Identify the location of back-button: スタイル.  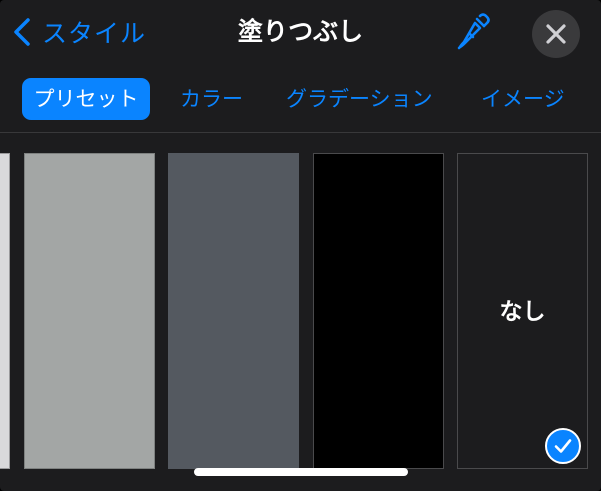
(78, 32).